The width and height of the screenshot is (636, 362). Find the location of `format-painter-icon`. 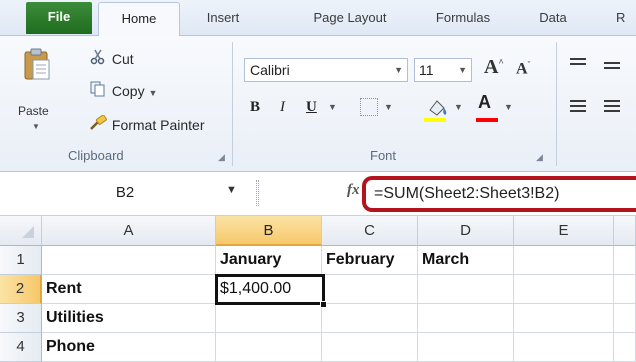

format-painter-icon is located at coordinates (98, 125).